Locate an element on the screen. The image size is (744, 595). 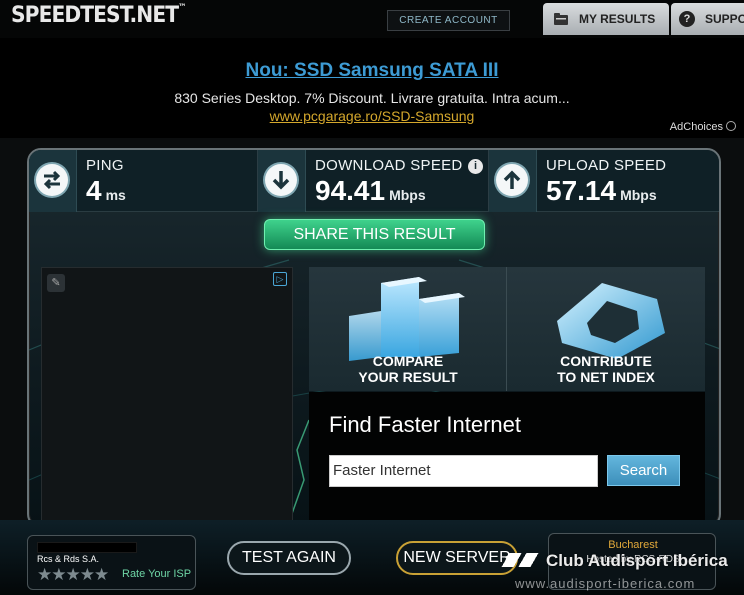
watermark: Club Audisport Ibérica is located at coordinates (614, 561).